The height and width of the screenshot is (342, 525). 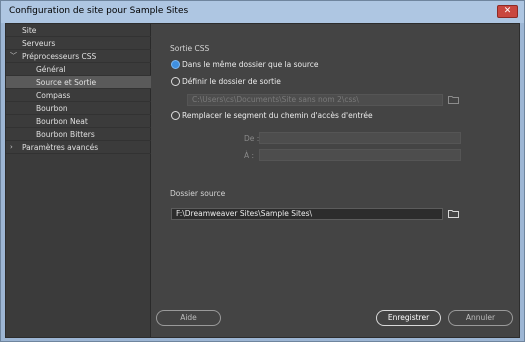 What do you see at coordinates (52, 108) in the screenshot?
I see `sidebar-item-label: Bourbon` at bounding box center [52, 108].